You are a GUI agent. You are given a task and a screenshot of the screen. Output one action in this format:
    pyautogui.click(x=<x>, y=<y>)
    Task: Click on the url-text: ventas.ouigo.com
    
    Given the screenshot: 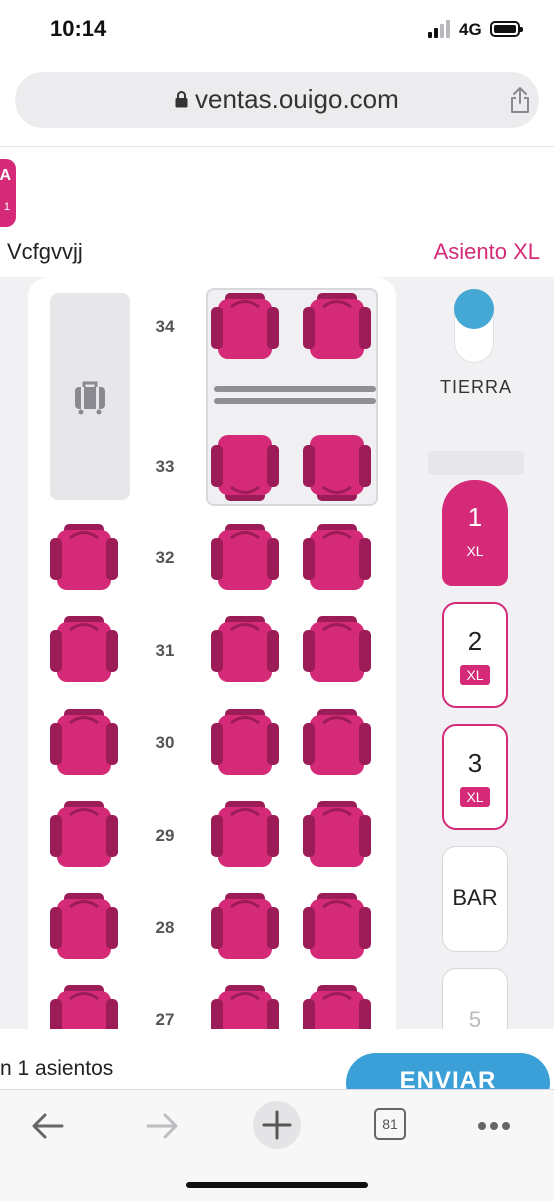 What is the action you would take?
    pyautogui.click(x=297, y=99)
    